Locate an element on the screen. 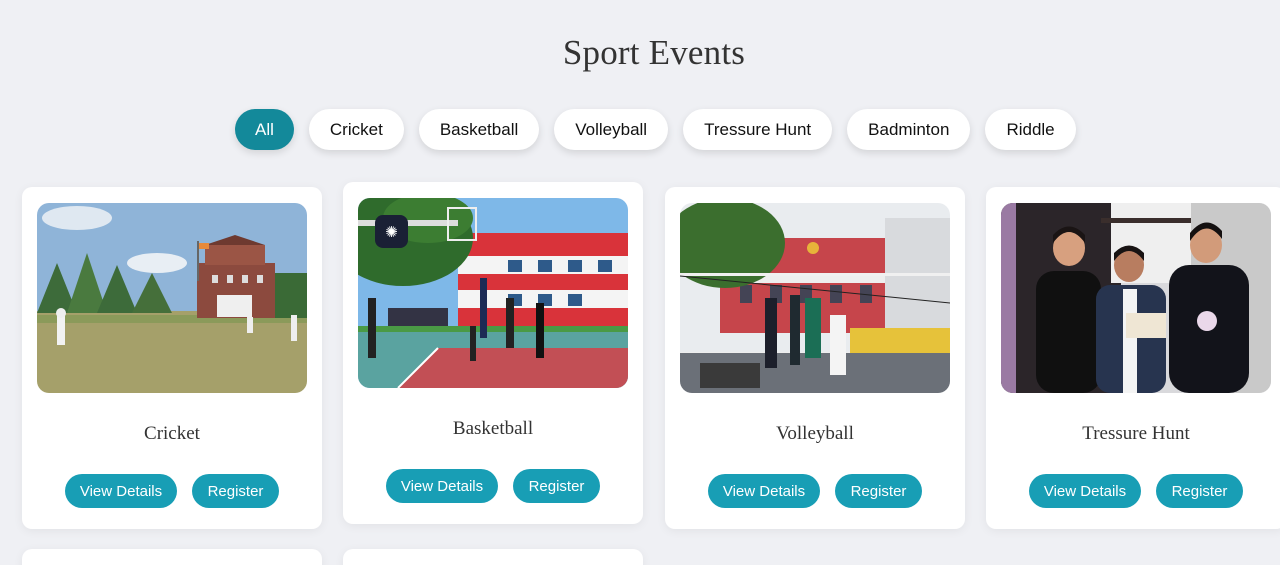 This screenshot has height=565, width=1280. event-card-cricket: Cricket View Details Register is located at coordinates (172, 358).